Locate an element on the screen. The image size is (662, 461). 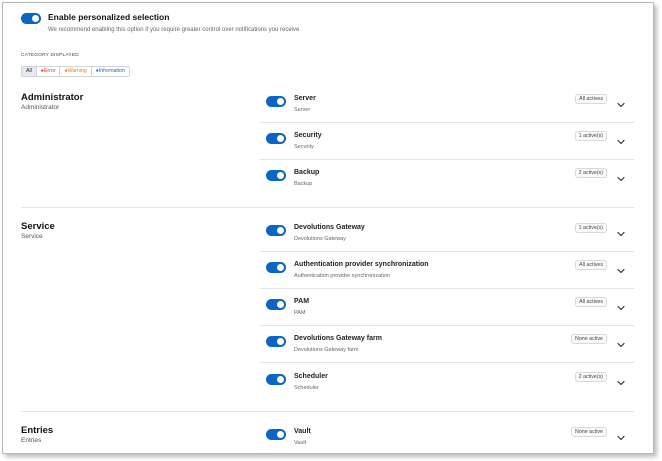
item-title: Devolutions Gateway is located at coordinates (329, 227).